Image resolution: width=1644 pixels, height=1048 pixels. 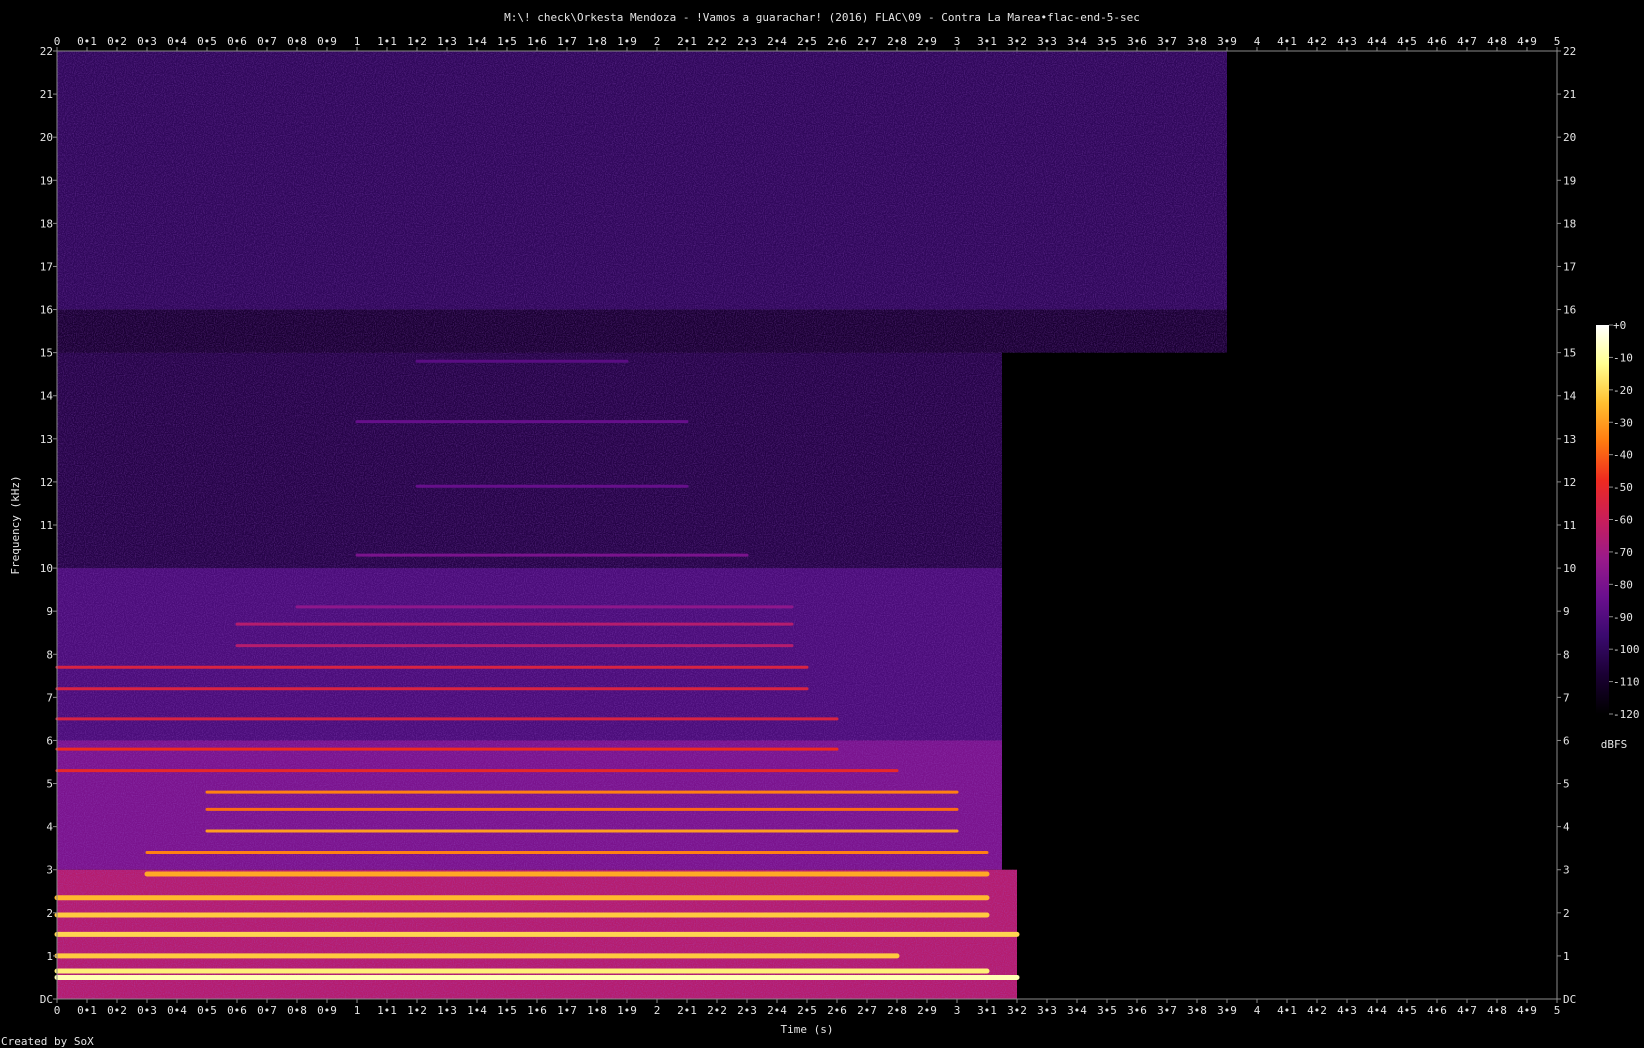 I want to click on y-tick-label-left: 1, so click(x=49, y=956).